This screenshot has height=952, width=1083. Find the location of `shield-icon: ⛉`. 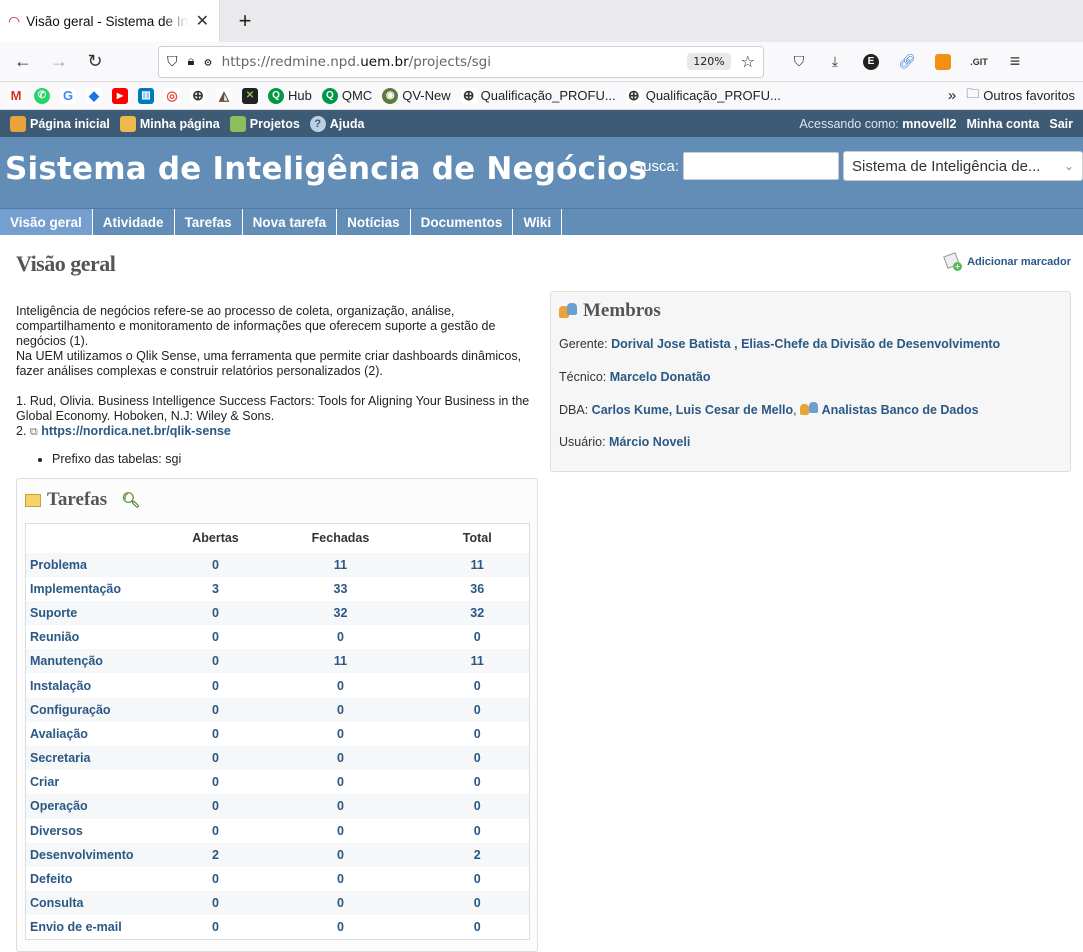

shield-icon: ⛉ is located at coordinates (172, 62).